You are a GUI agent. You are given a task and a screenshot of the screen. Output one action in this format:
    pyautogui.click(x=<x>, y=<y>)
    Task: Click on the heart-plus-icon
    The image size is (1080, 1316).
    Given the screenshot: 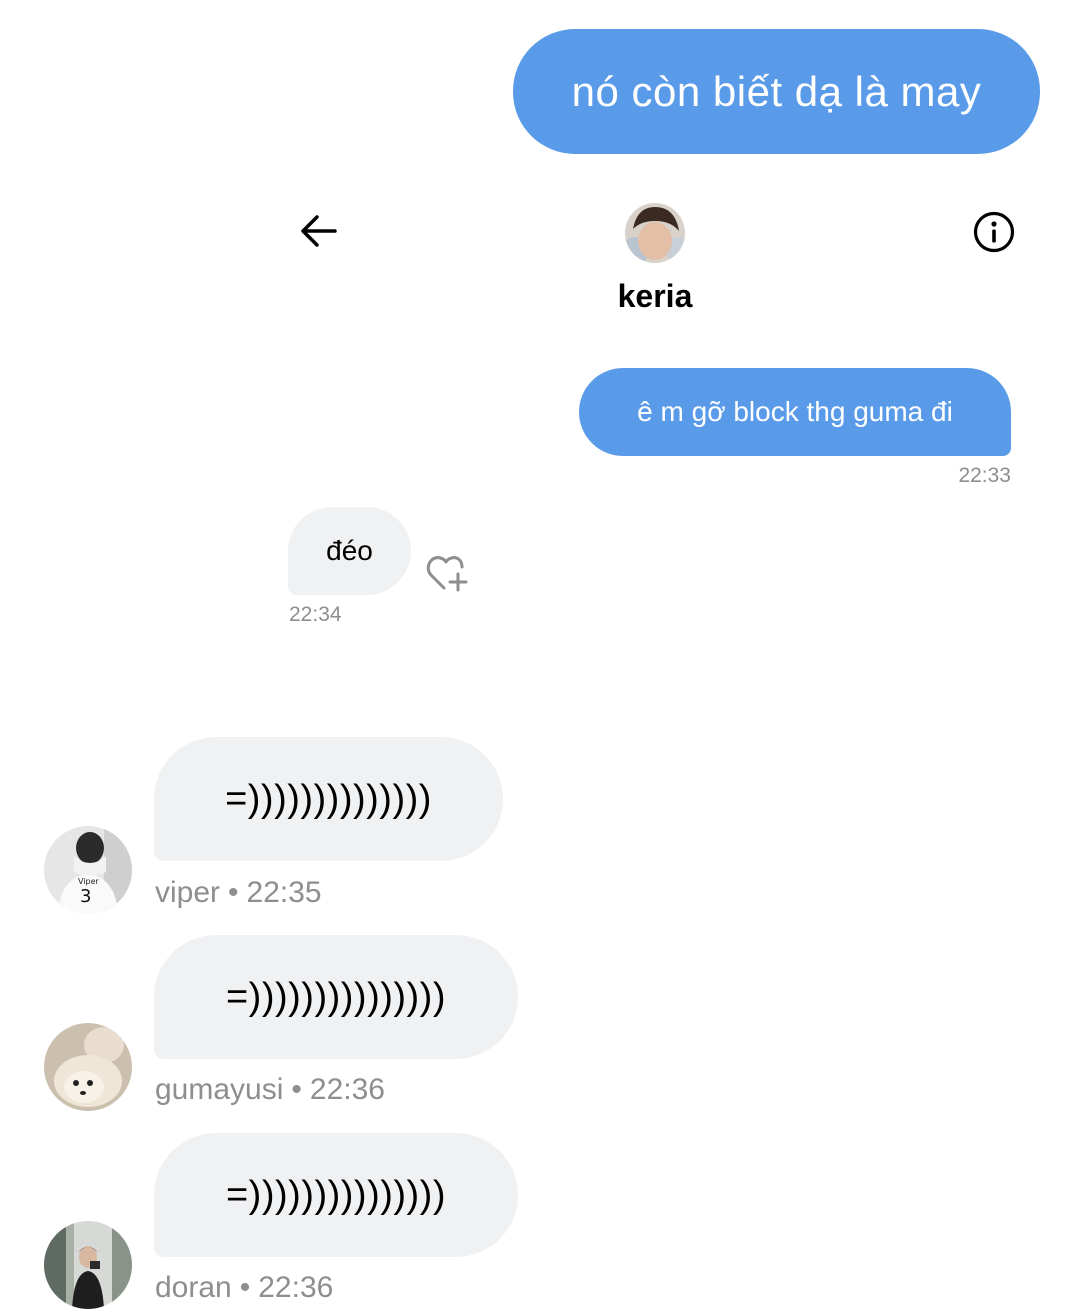 What is the action you would take?
    pyautogui.click(x=447, y=574)
    